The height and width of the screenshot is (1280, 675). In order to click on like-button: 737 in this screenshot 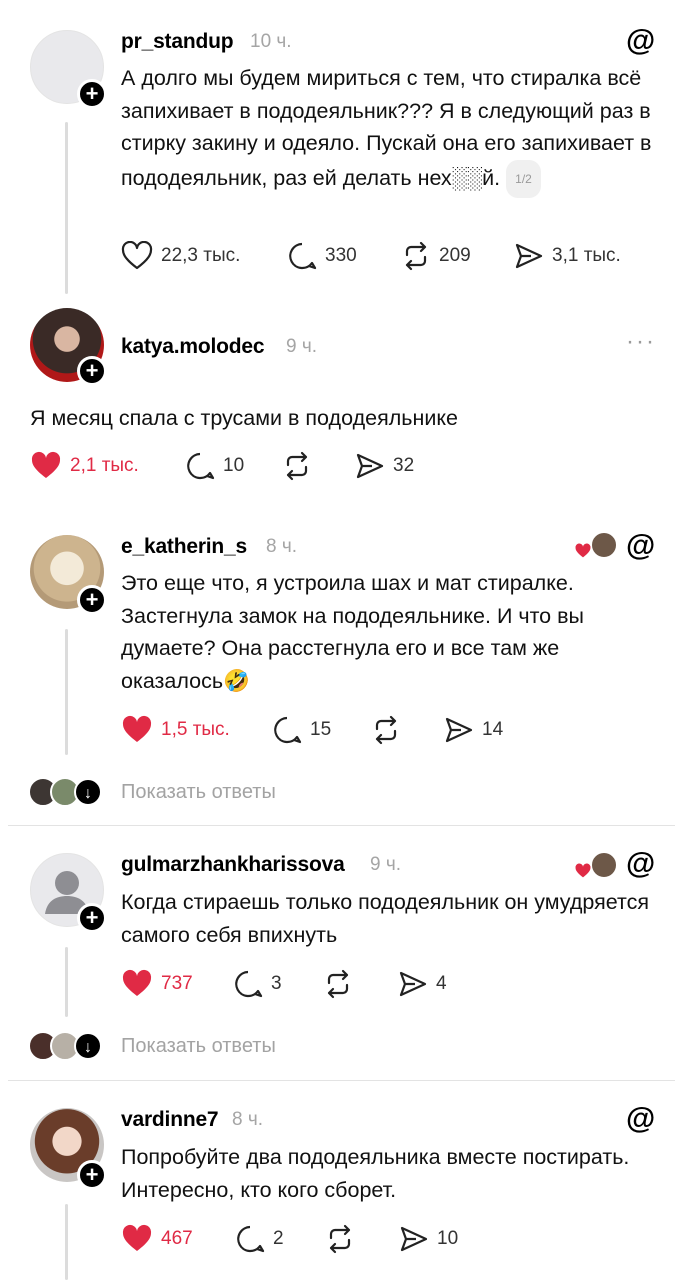, I will do `click(157, 984)`.